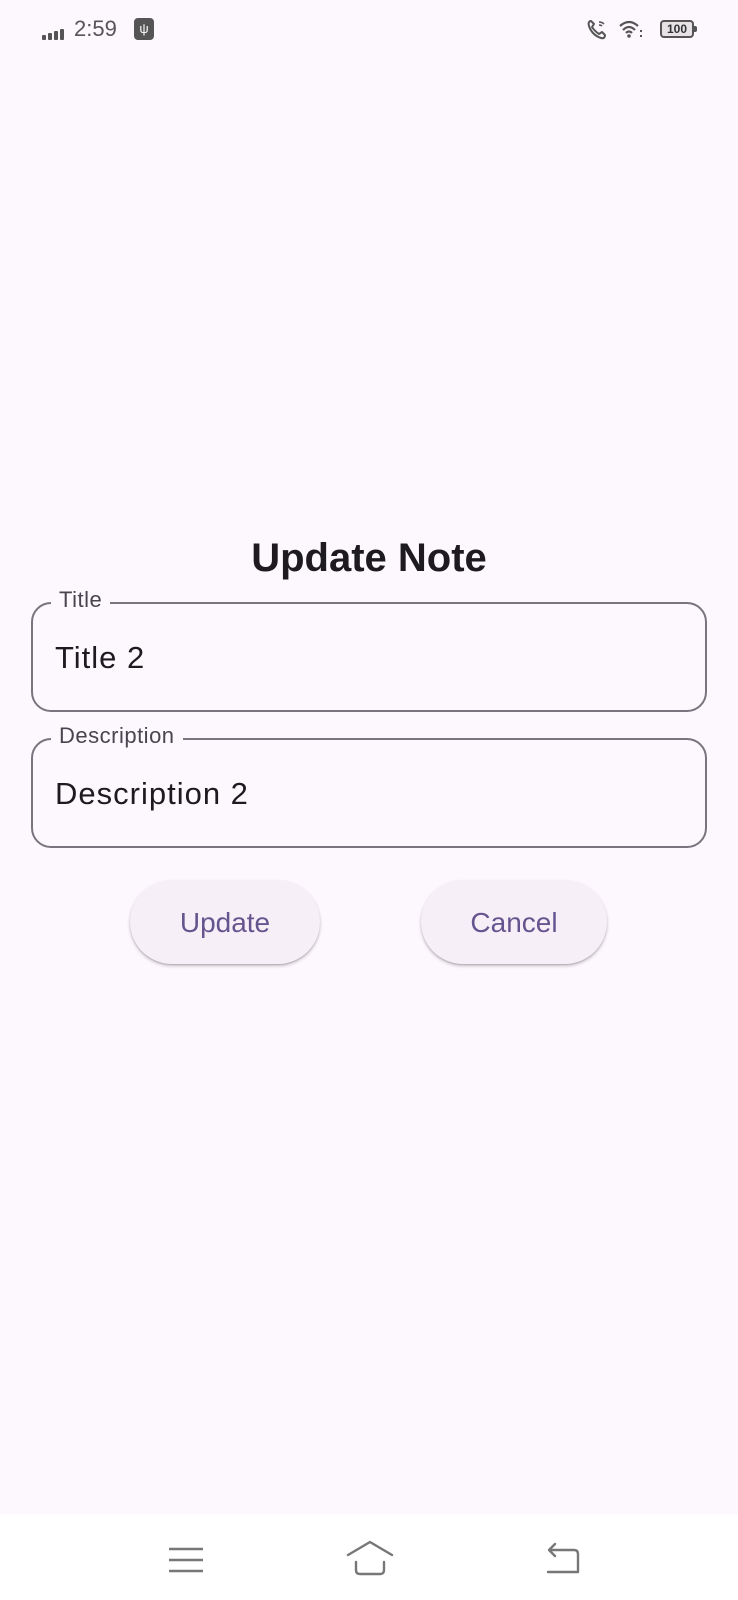 This screenshot has width=738, height=1600. I want to click on description-field: Description, so click(369, 785).